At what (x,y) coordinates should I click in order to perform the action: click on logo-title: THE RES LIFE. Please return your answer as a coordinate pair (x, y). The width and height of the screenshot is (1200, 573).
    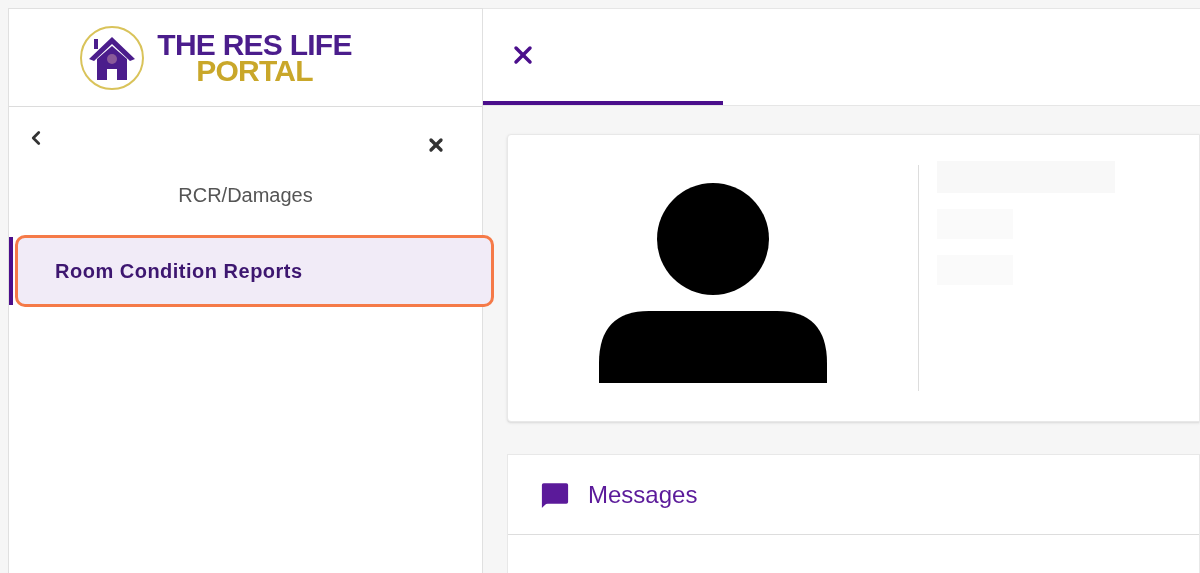
    Looking at the image, I should click on (254, 44).